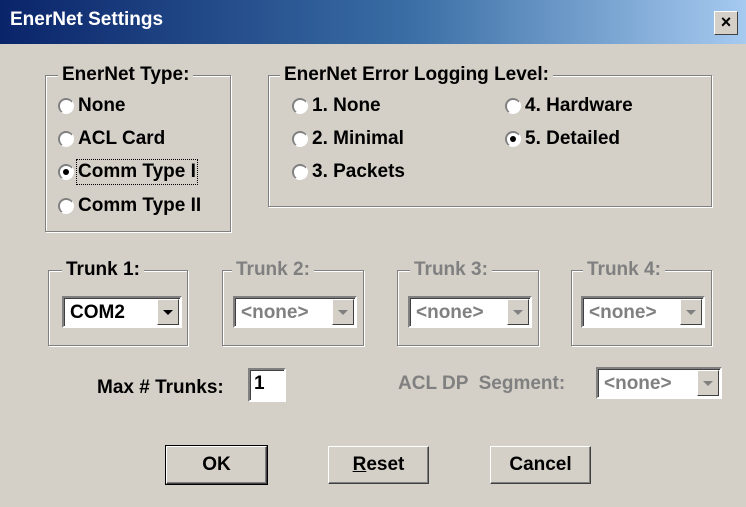 The image size is (746, 507). I want to click on trunk-3-select: <none>, so click(470, 312).